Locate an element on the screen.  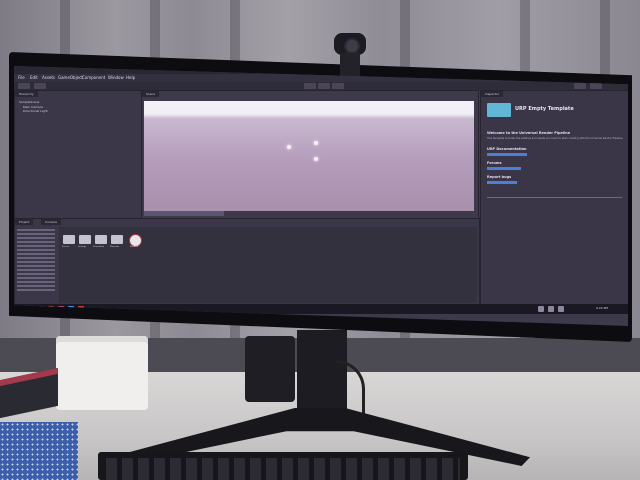
menu-window: Window is located at coordinates (116, 77).